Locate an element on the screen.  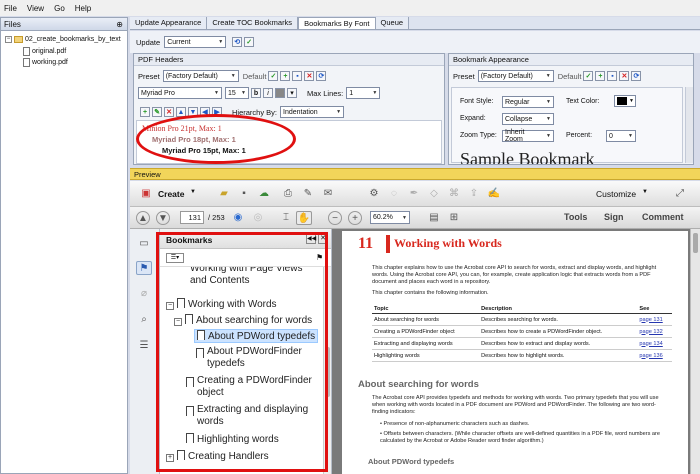
zoom-type-select: Inherit Zoom is located at coordinates (528, 136).